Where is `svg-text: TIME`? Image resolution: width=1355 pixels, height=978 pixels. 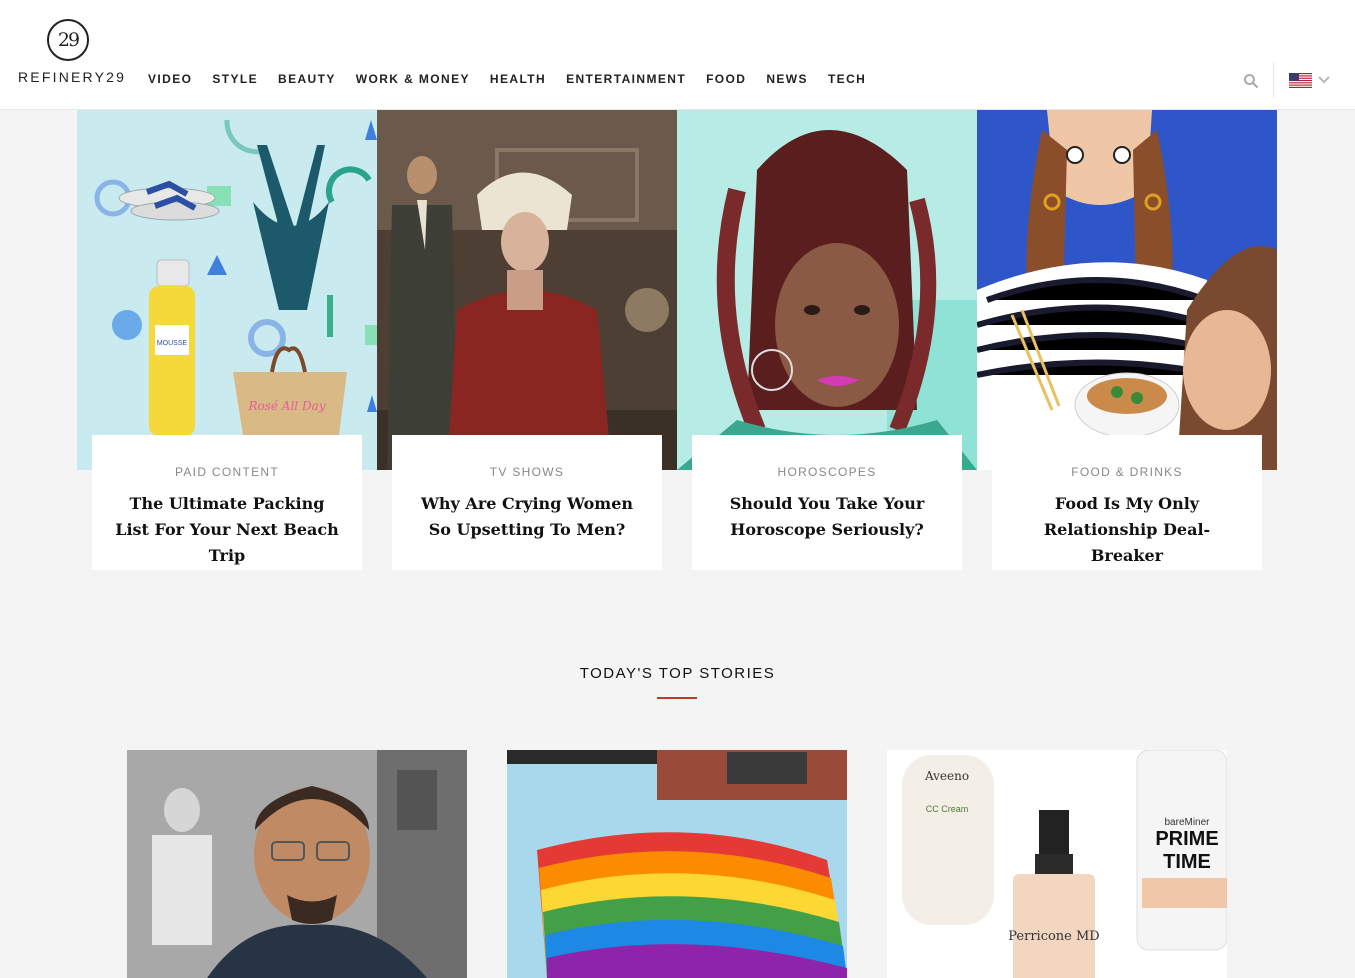
svg-text: TIME is located at coordinates (1187, 862).